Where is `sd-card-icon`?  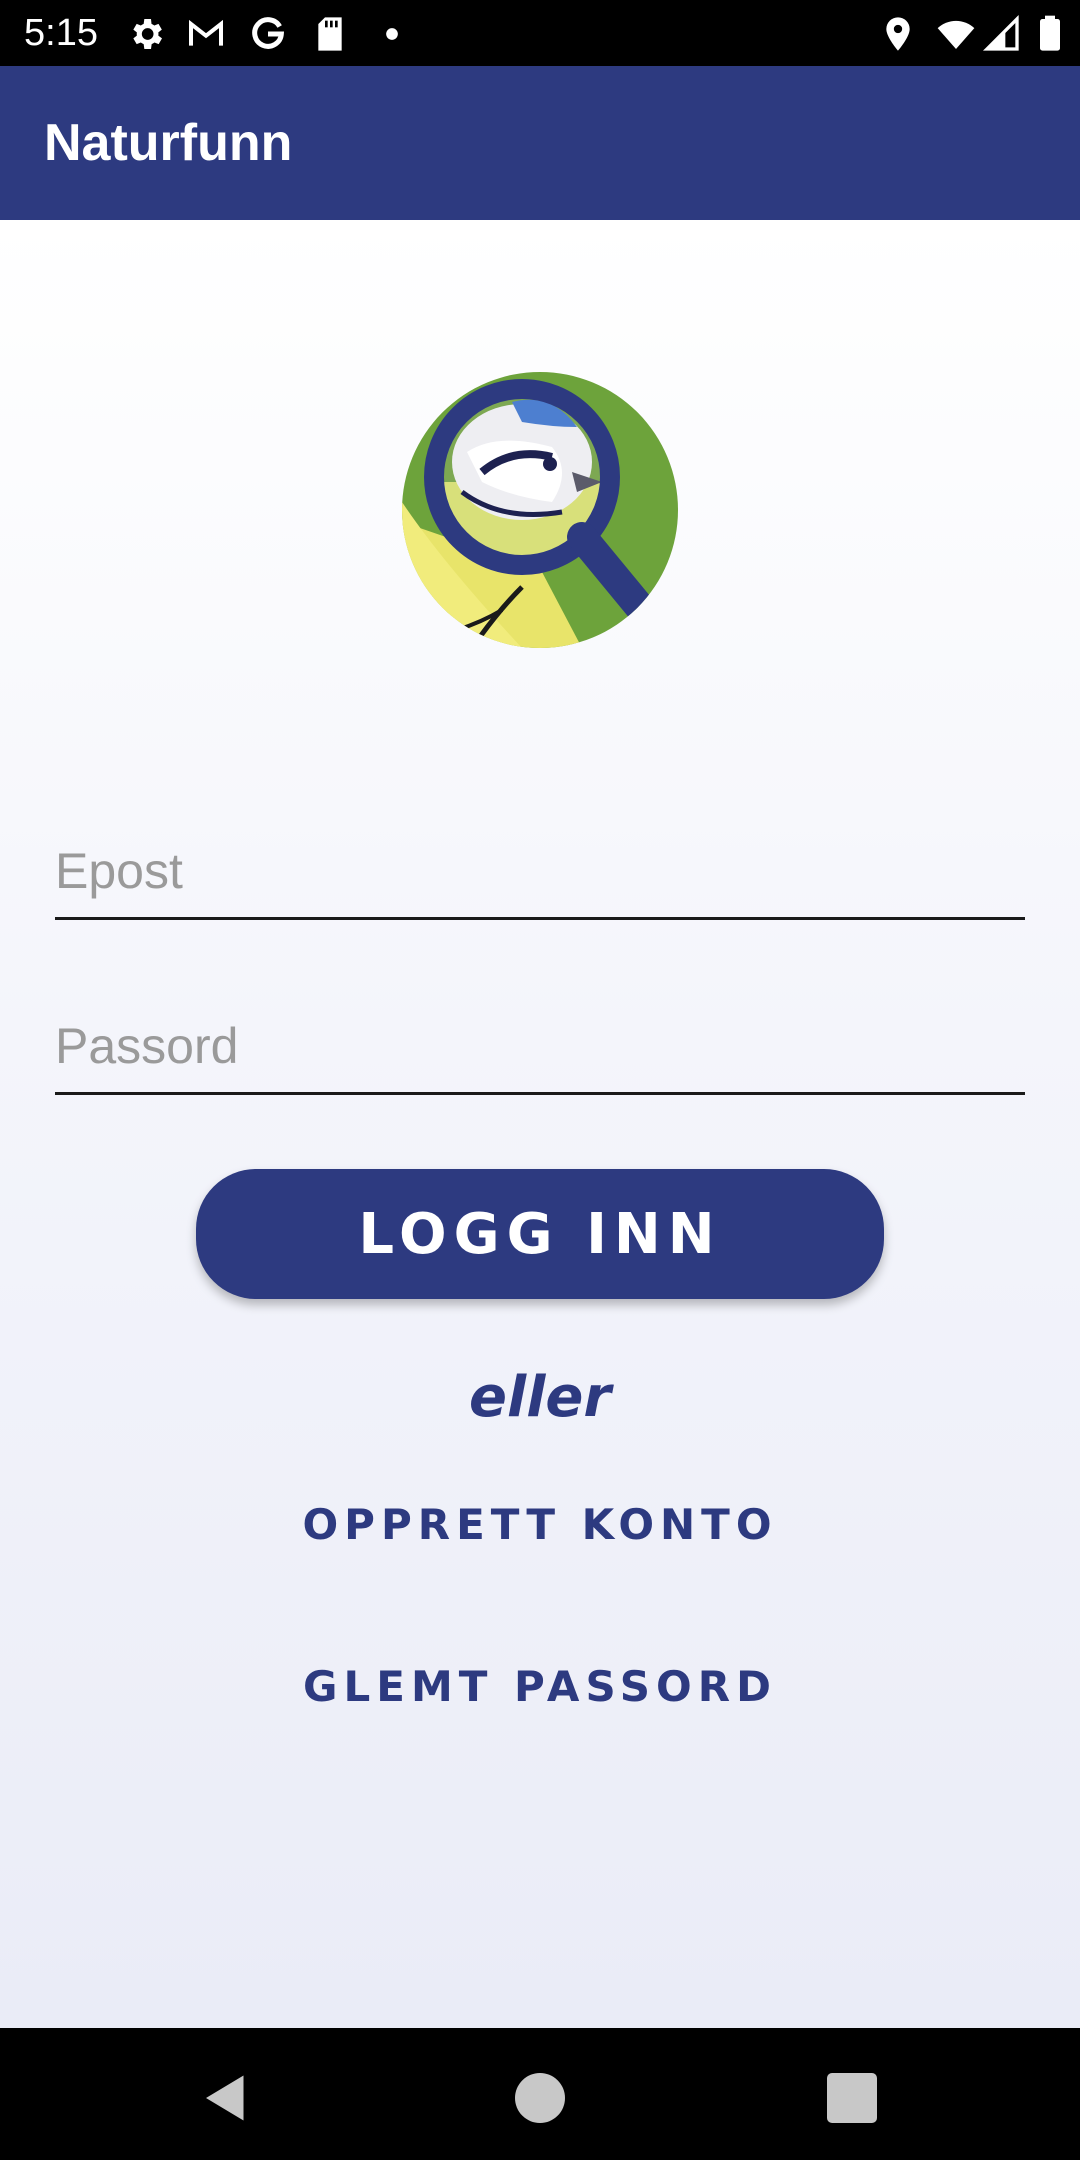
sd-card-icon is located at coordinates (330, 34).